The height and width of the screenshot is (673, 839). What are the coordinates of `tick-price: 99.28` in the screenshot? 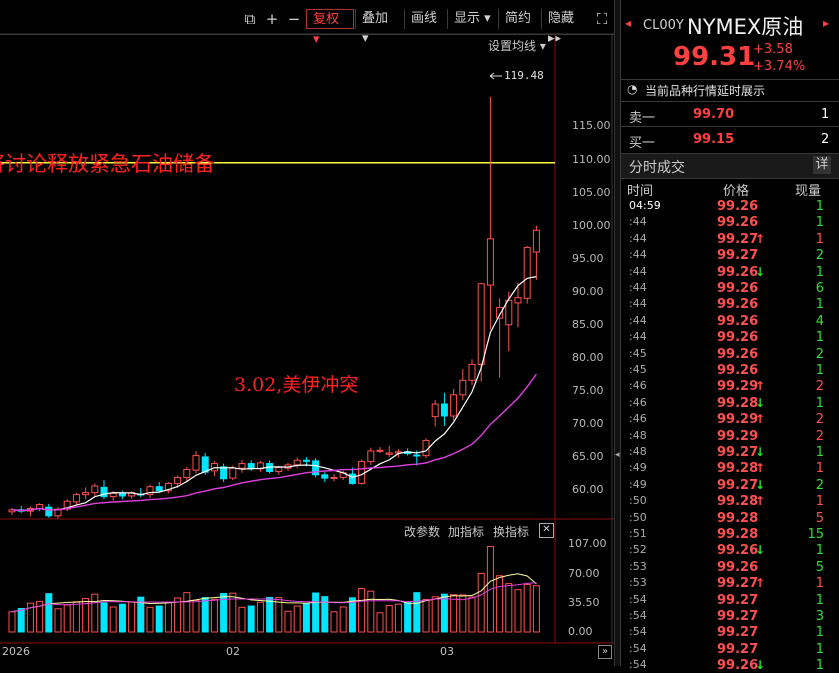 It's located at (738, 502).